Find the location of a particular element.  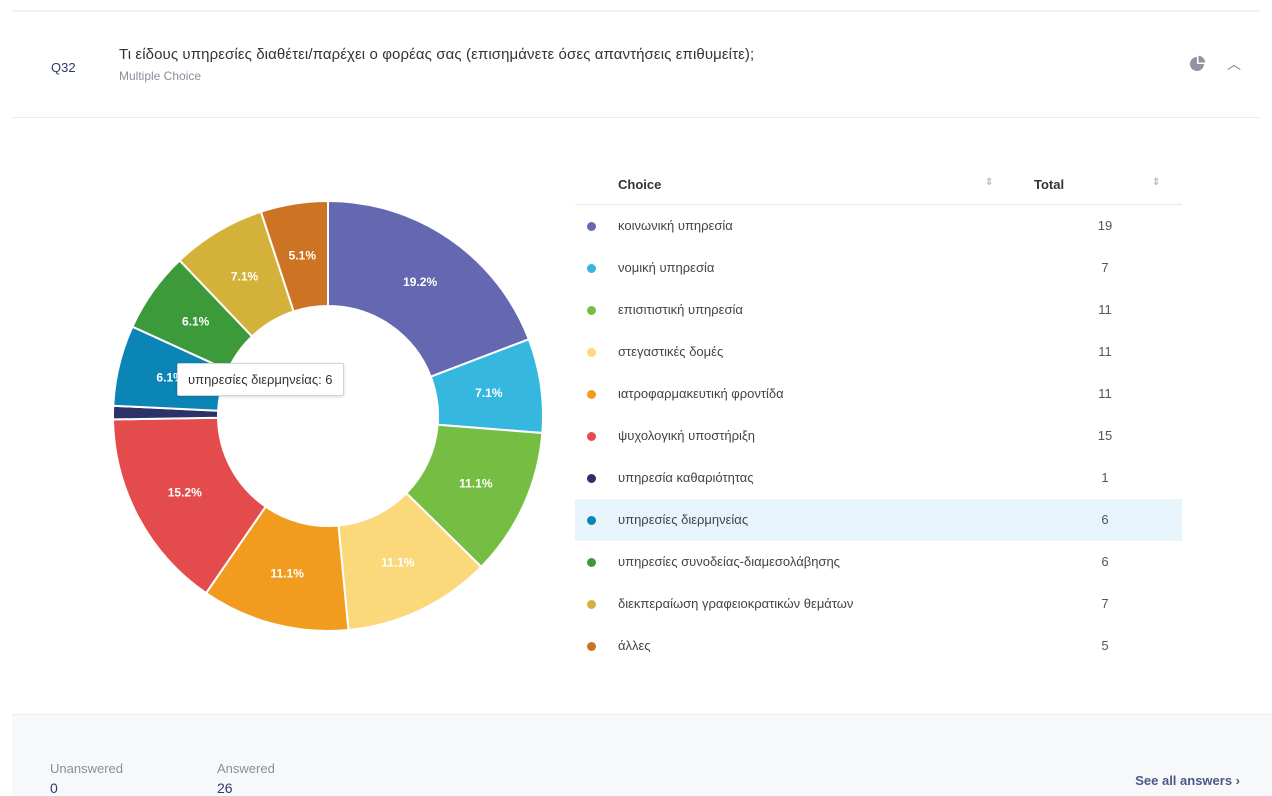

header-divider is located at coordinates (636, 117).